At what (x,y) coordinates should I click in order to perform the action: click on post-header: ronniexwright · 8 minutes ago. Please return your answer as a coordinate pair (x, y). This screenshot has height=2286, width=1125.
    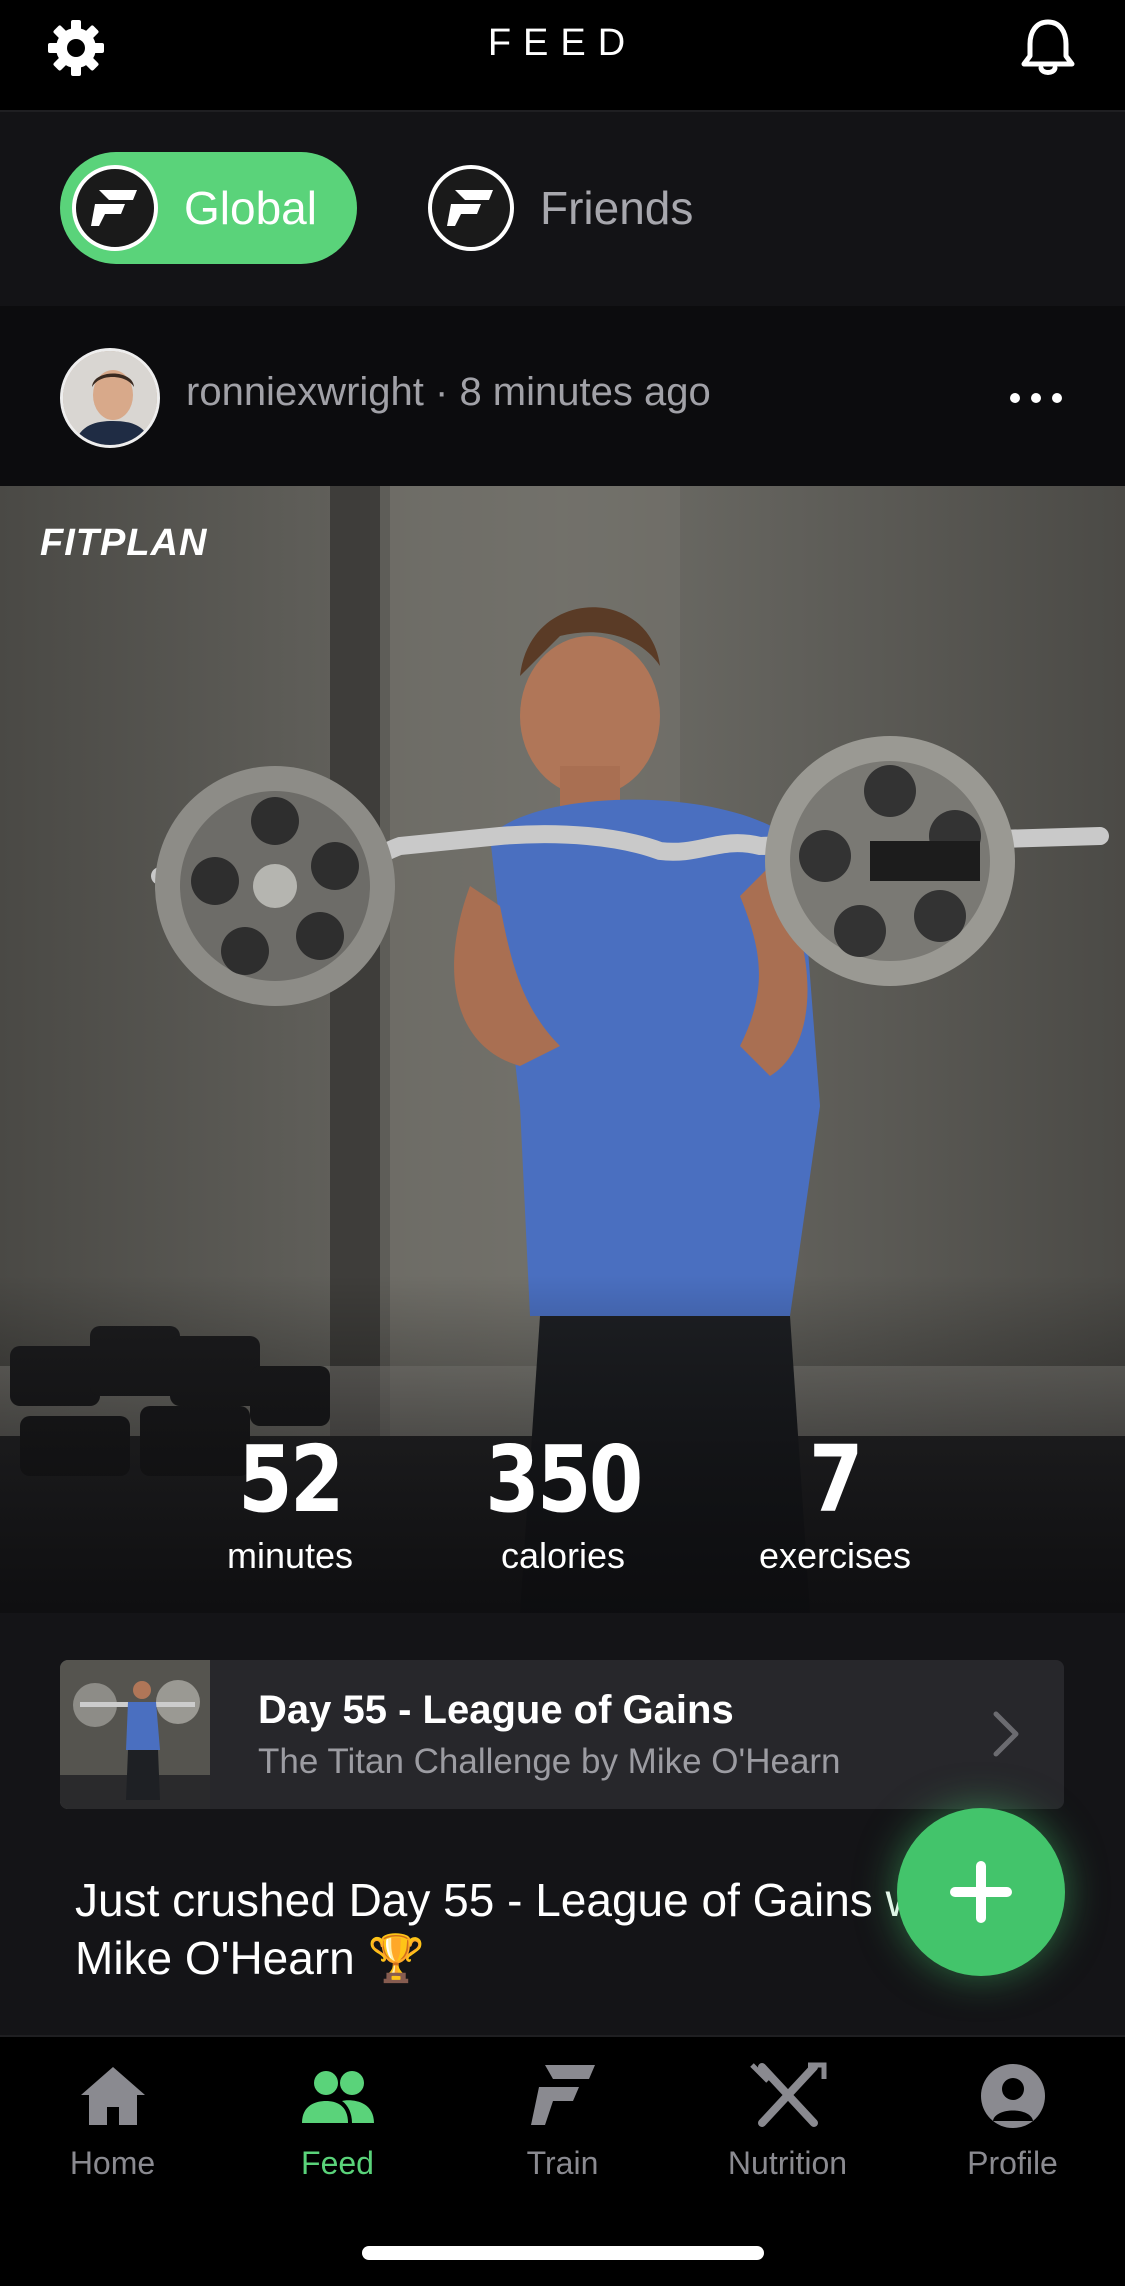
    Looking at the image, I should click on (562, 396).